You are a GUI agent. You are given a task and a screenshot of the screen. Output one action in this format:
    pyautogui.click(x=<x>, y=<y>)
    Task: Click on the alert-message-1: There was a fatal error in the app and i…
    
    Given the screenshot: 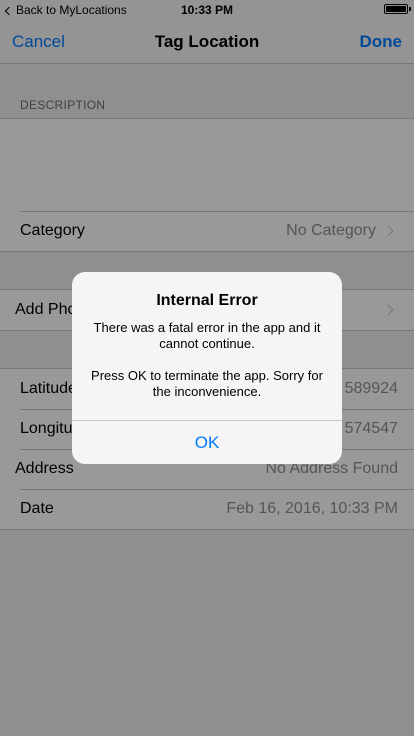 What is the action you would take?
    pyautogui.click(x=207, y=335)
    